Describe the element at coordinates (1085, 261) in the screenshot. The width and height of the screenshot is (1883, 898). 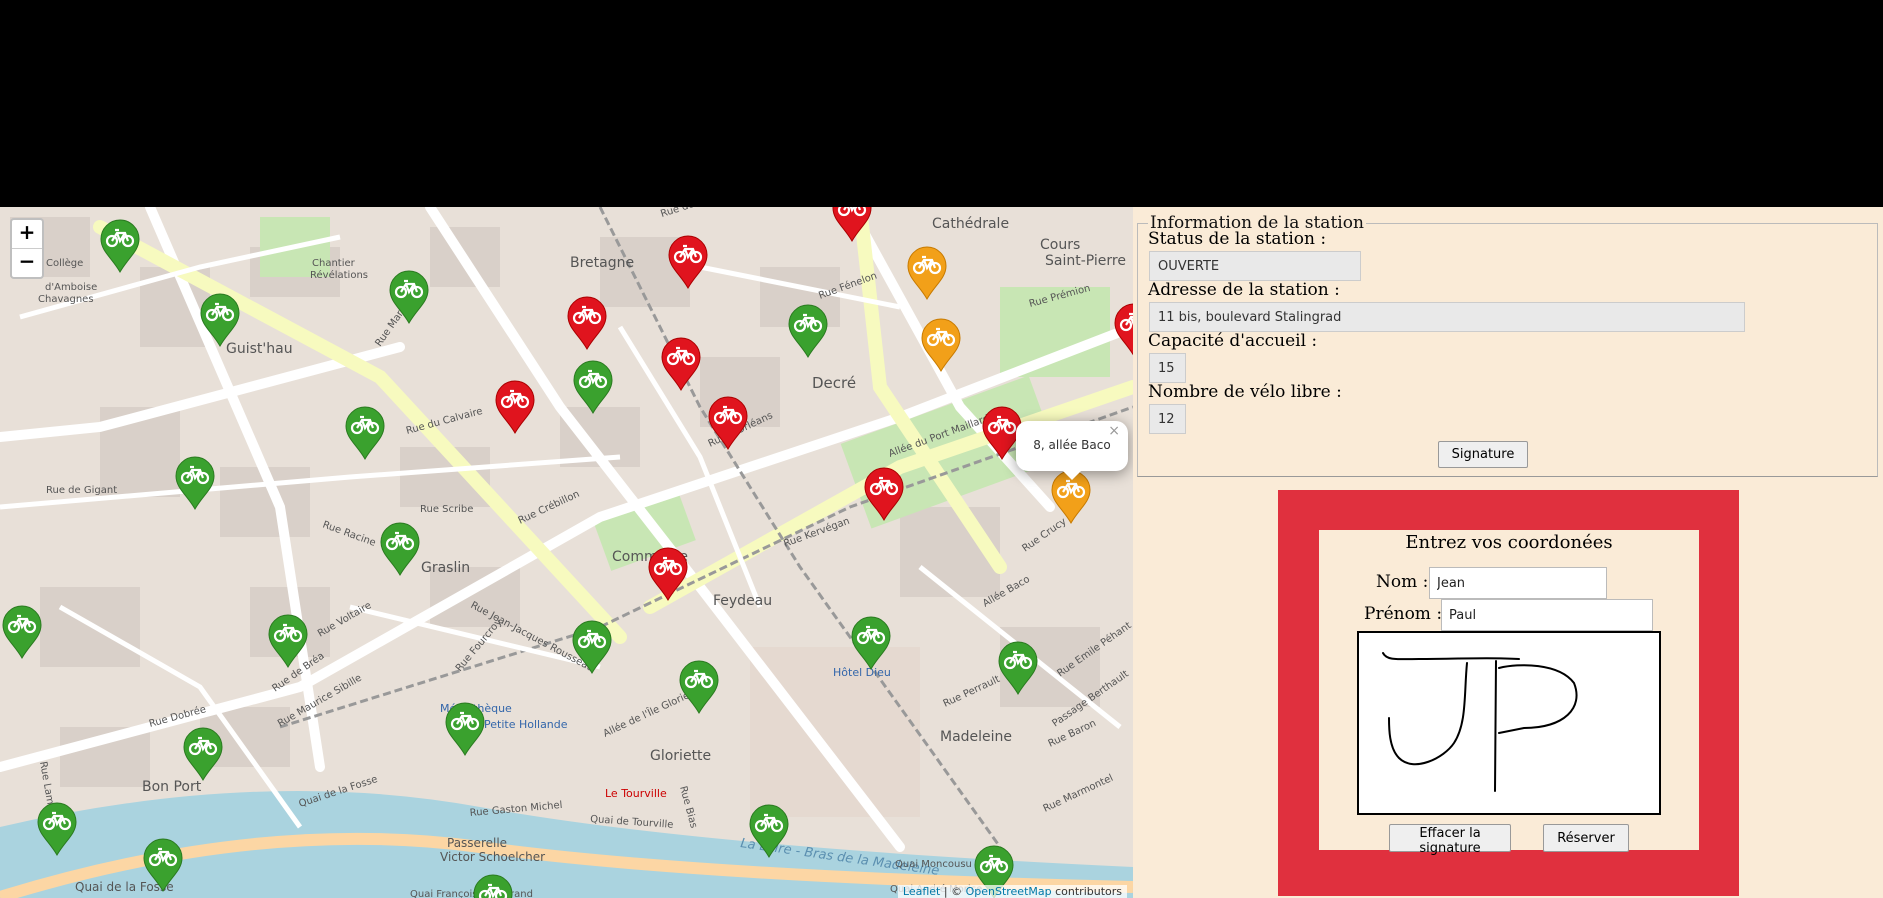
I see `svg-text: Saint-Pierre` at that location.